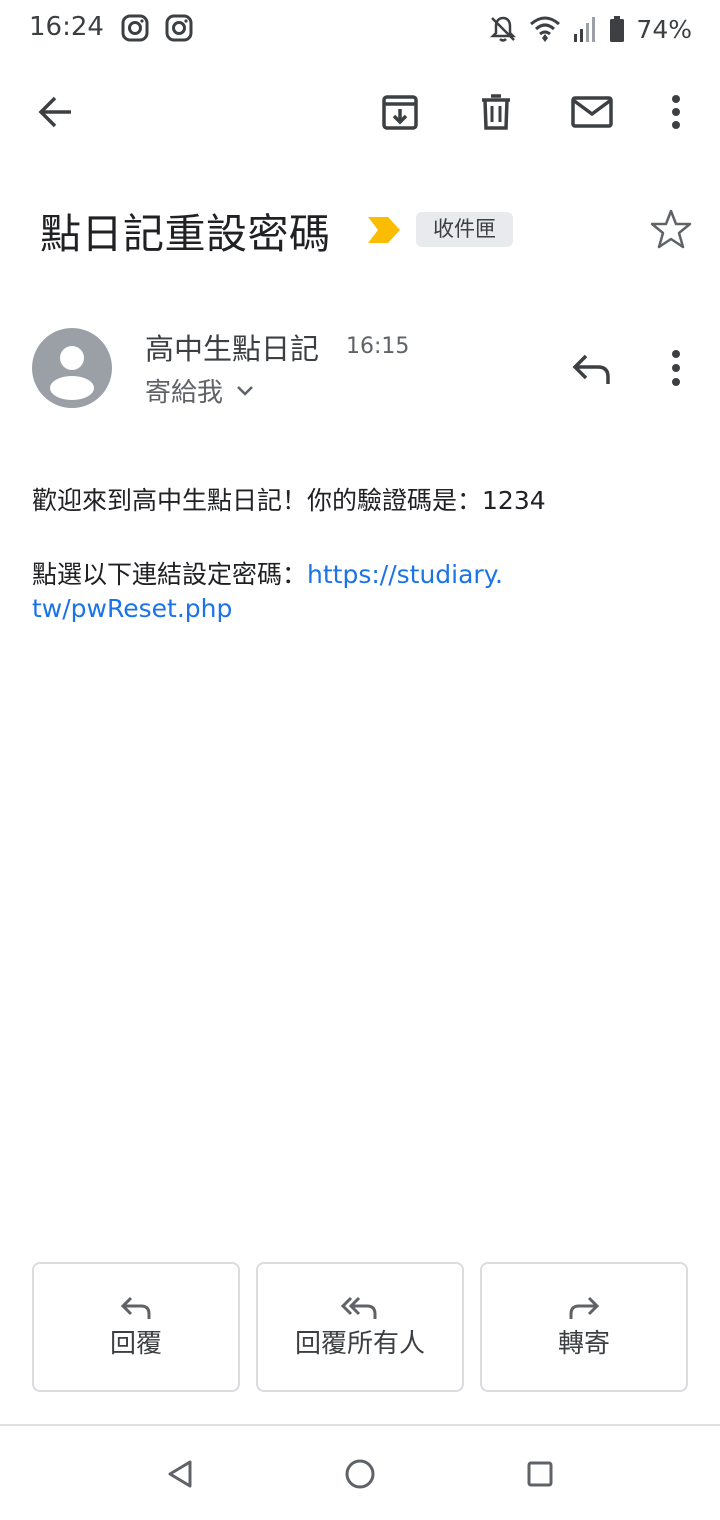 Image resolution: width=720 pixels, height=1520 pixels. I want to click on back-button, so click(55, 112).